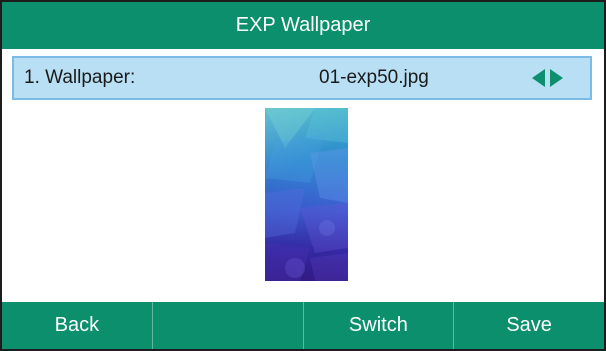  What do you see at coordinates (556, 78) in the screenshot?
I see `triangle-right-icon` at bounding box center [556, 78].